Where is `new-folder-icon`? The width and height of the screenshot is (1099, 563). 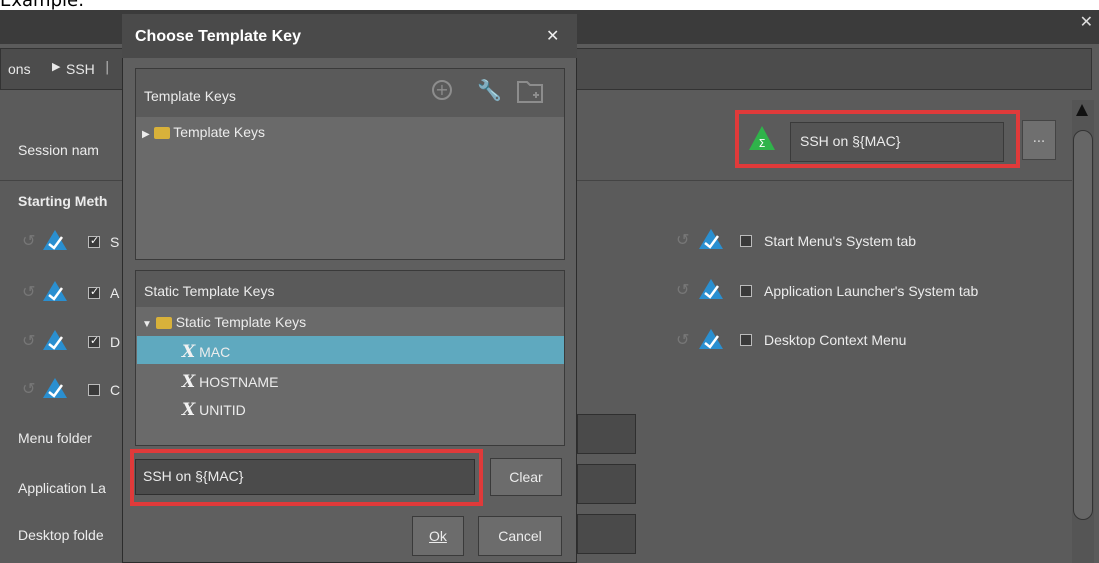
new-folder-icon is located at coordinates (531, 91).